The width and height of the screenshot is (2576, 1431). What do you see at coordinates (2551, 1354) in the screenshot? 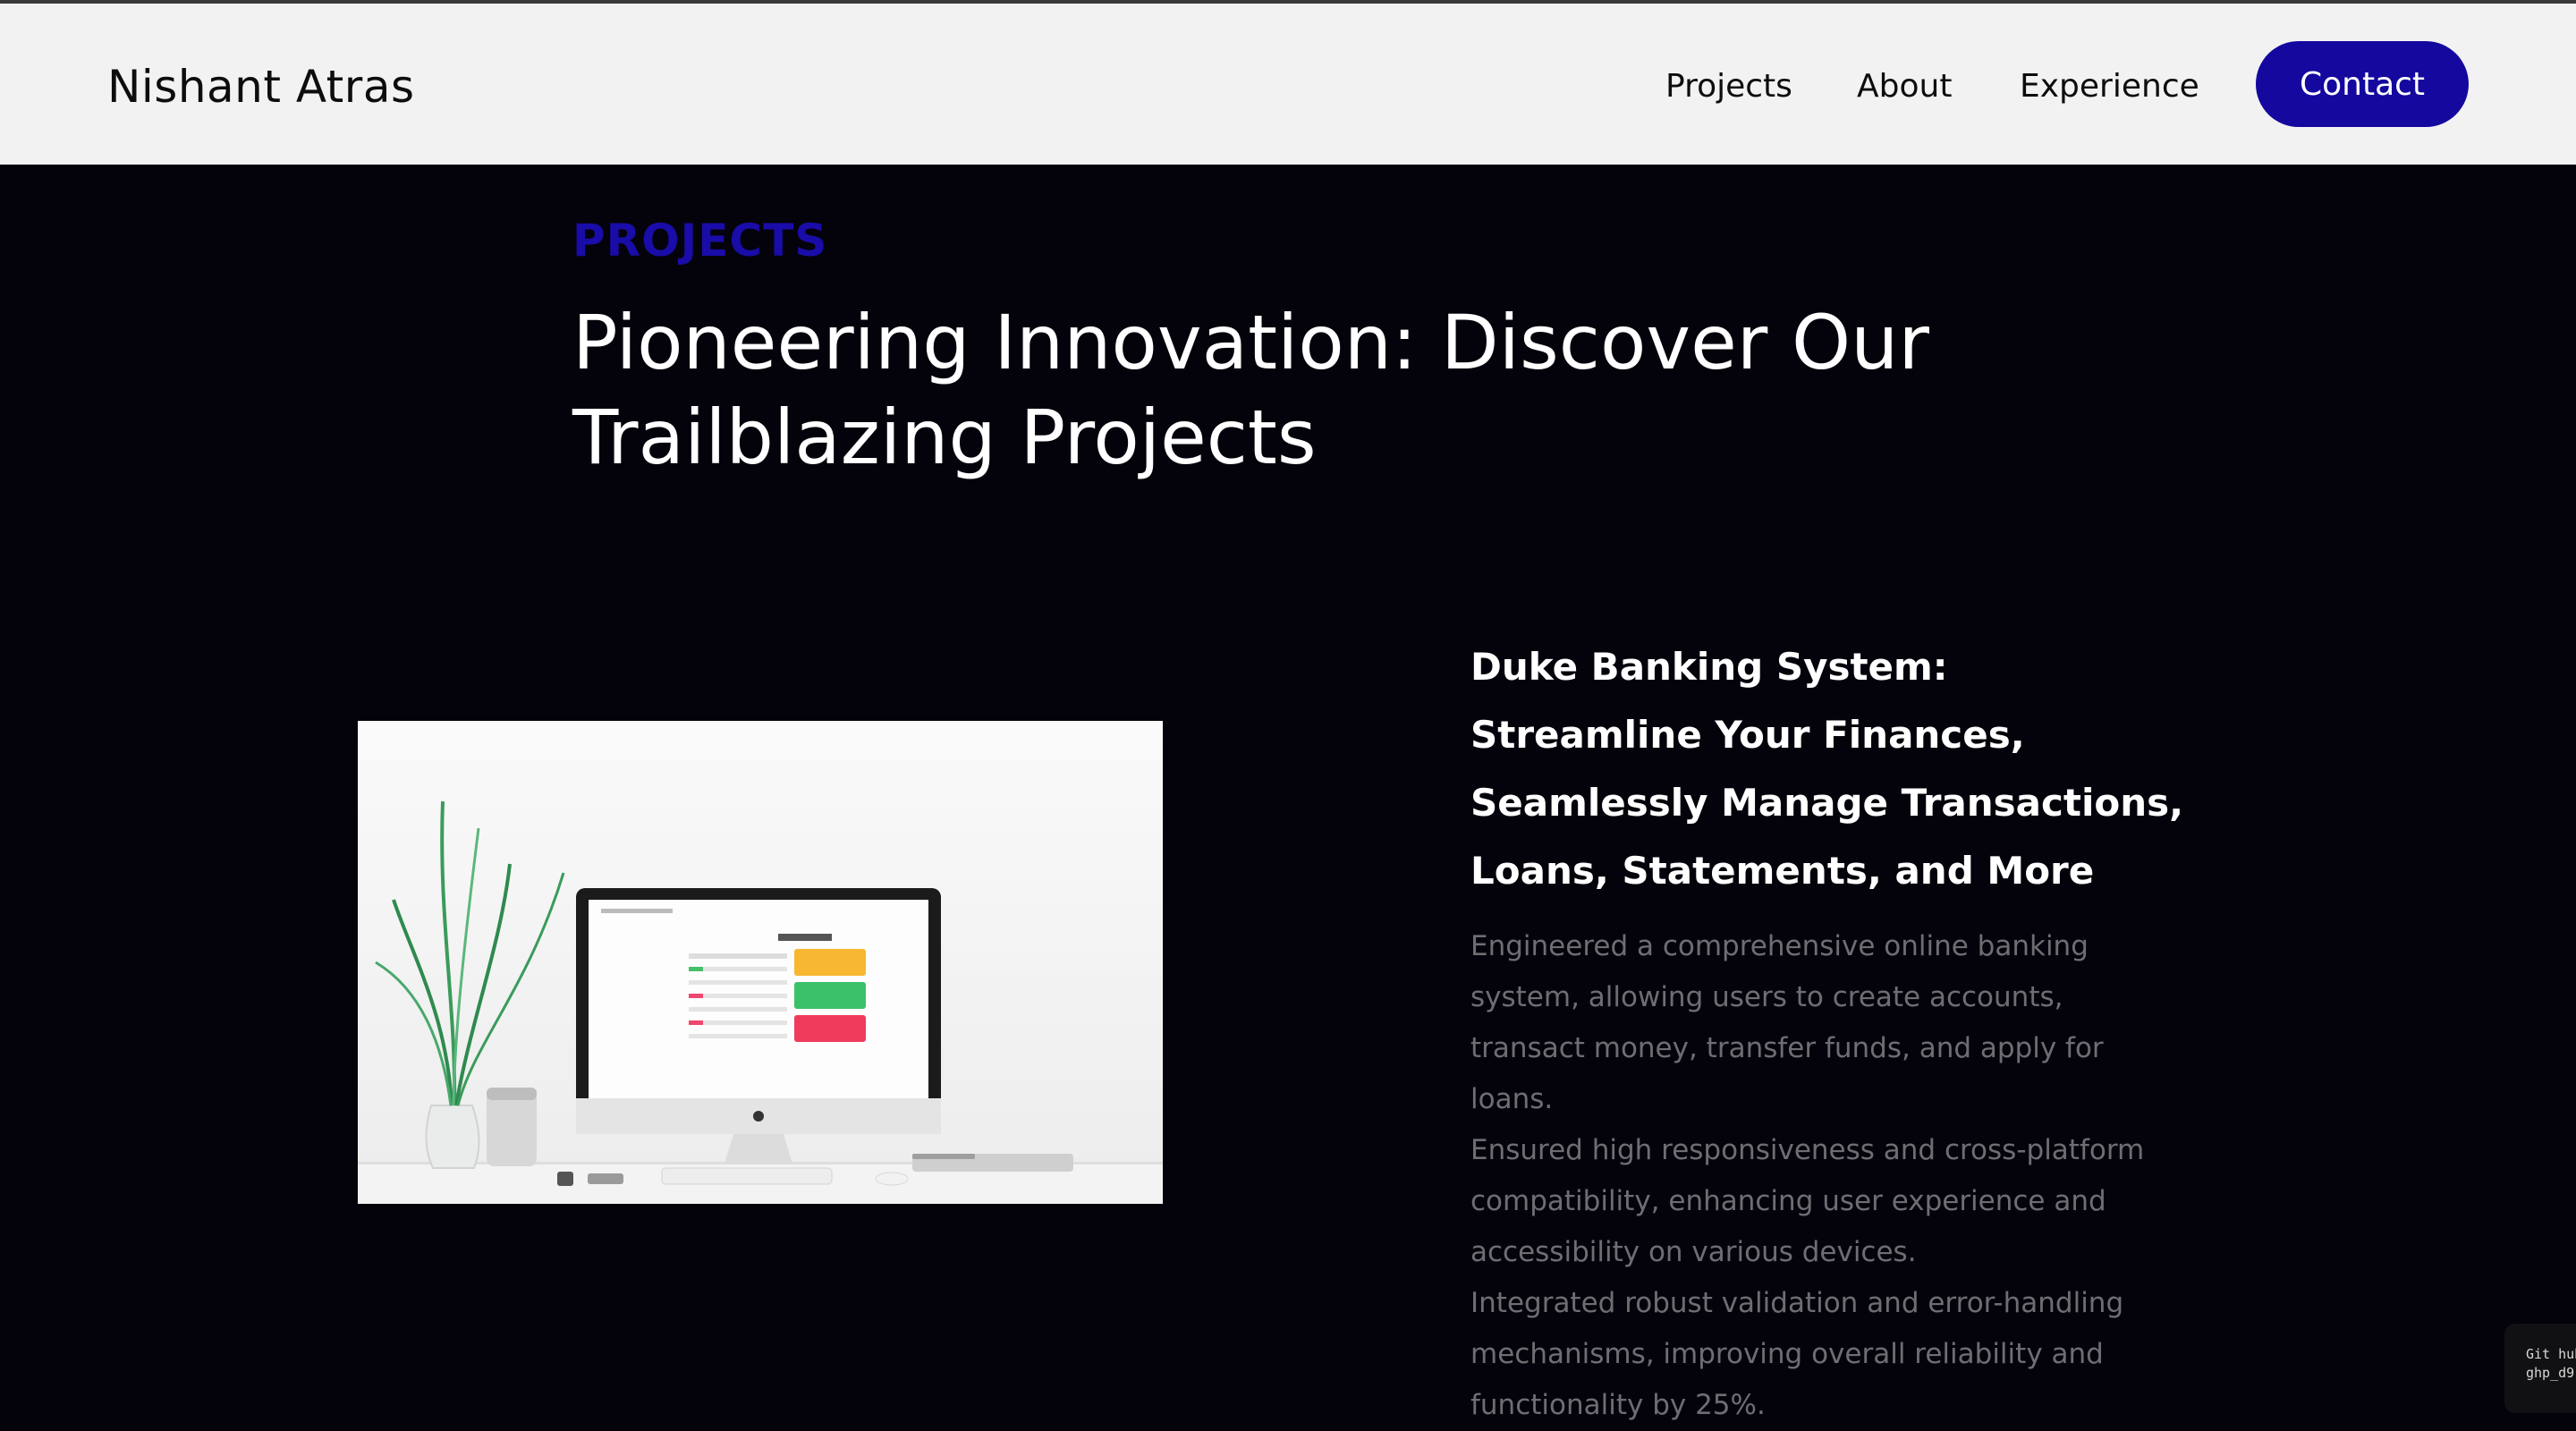
I see `toast-line: Git hub` at bounding box center [2551, 1354].